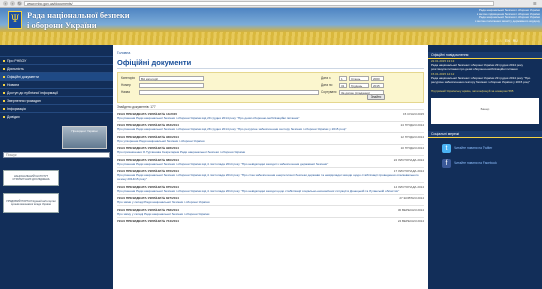  Describe the element at coordinates (410, 209) in the screenshot. I see `document-date: 30 ВЕРЕСНЯ 2014` at that location.